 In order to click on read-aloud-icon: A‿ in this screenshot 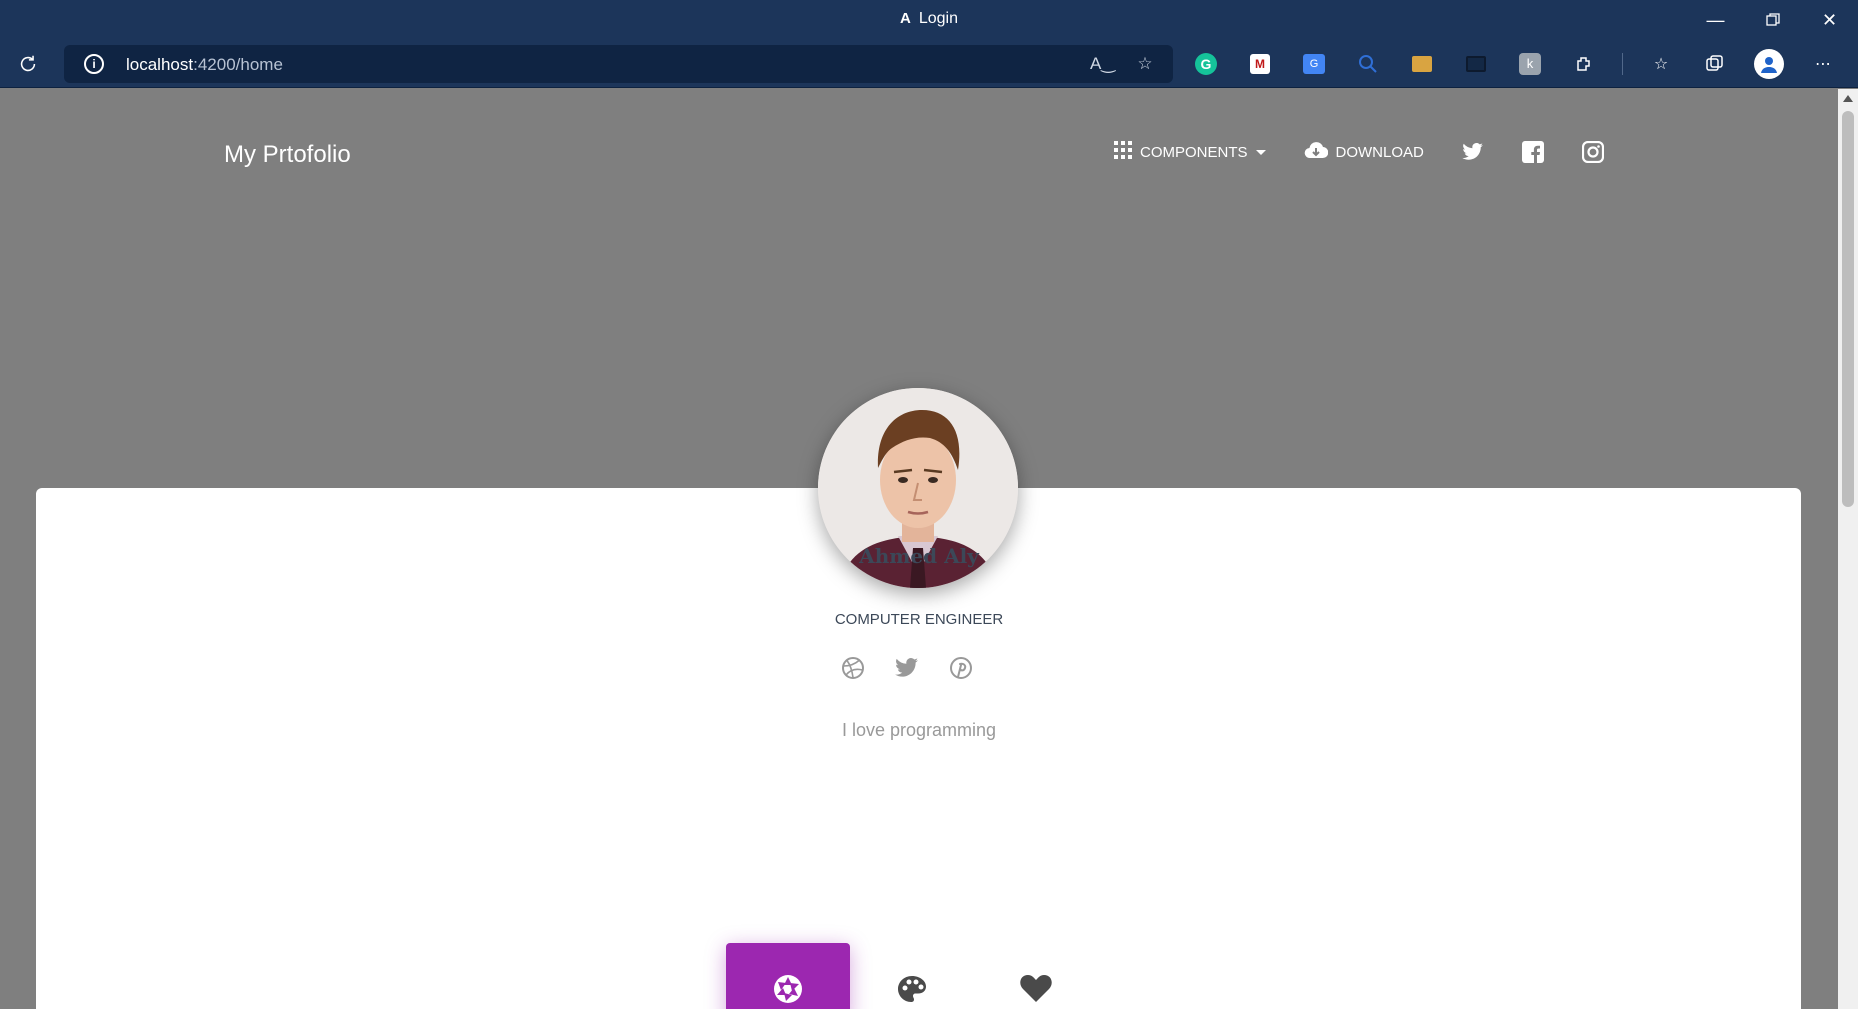, I will do `click(1102, 65)`.